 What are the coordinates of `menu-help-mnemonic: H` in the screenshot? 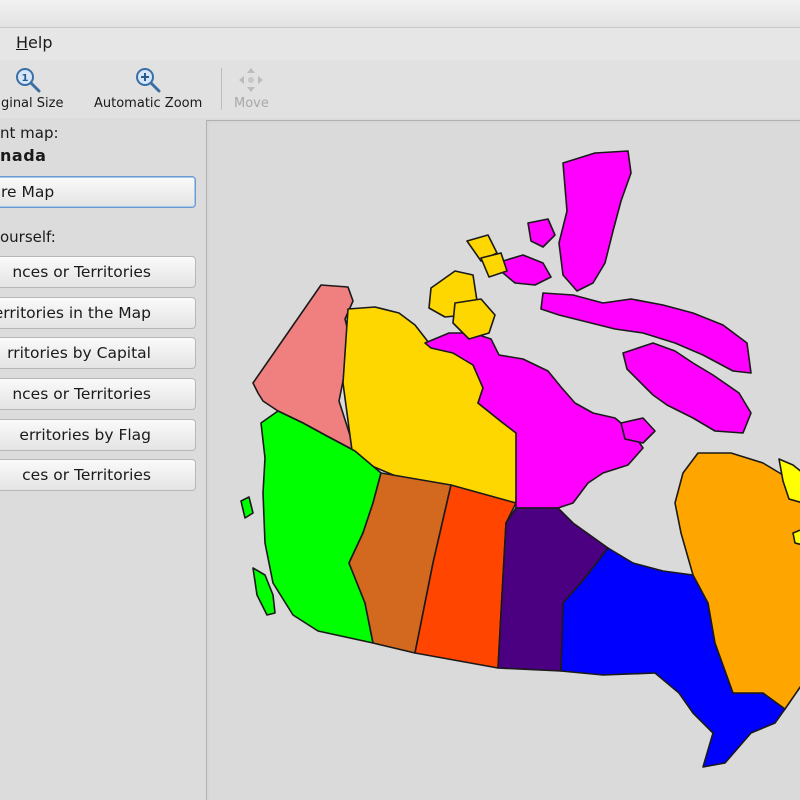 It's located at (22, 42).